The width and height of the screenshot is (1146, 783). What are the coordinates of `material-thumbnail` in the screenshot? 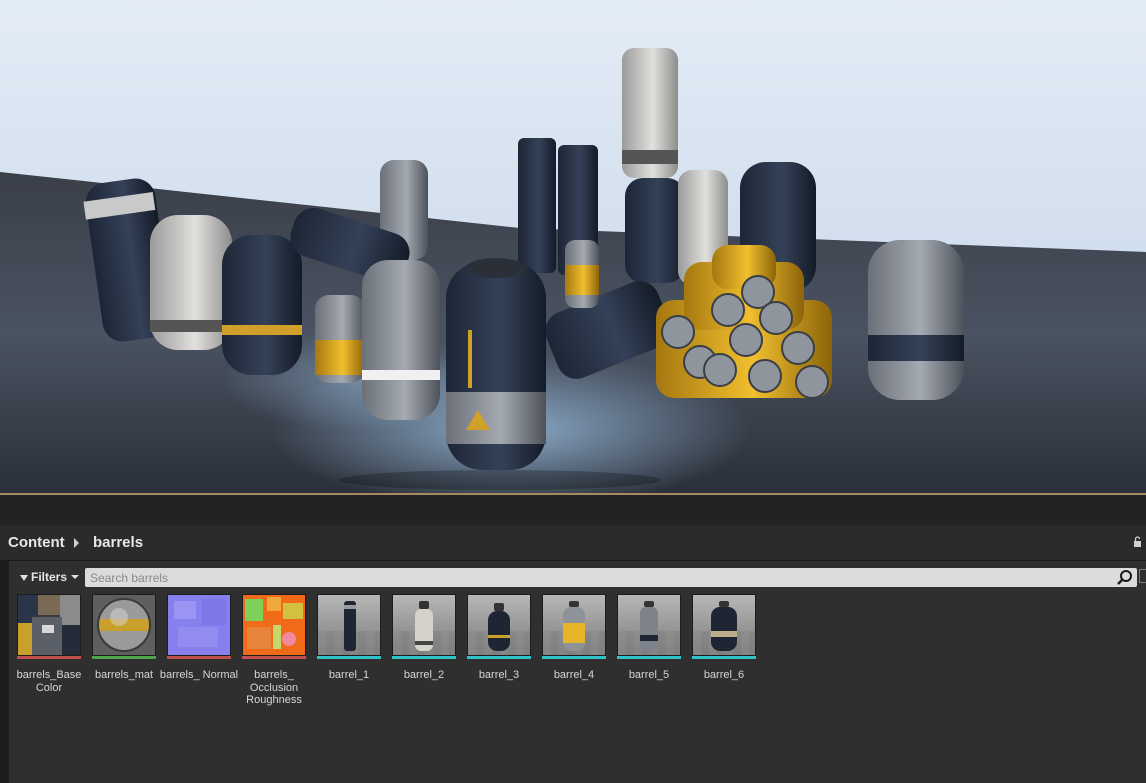 It's located at (124, 625).